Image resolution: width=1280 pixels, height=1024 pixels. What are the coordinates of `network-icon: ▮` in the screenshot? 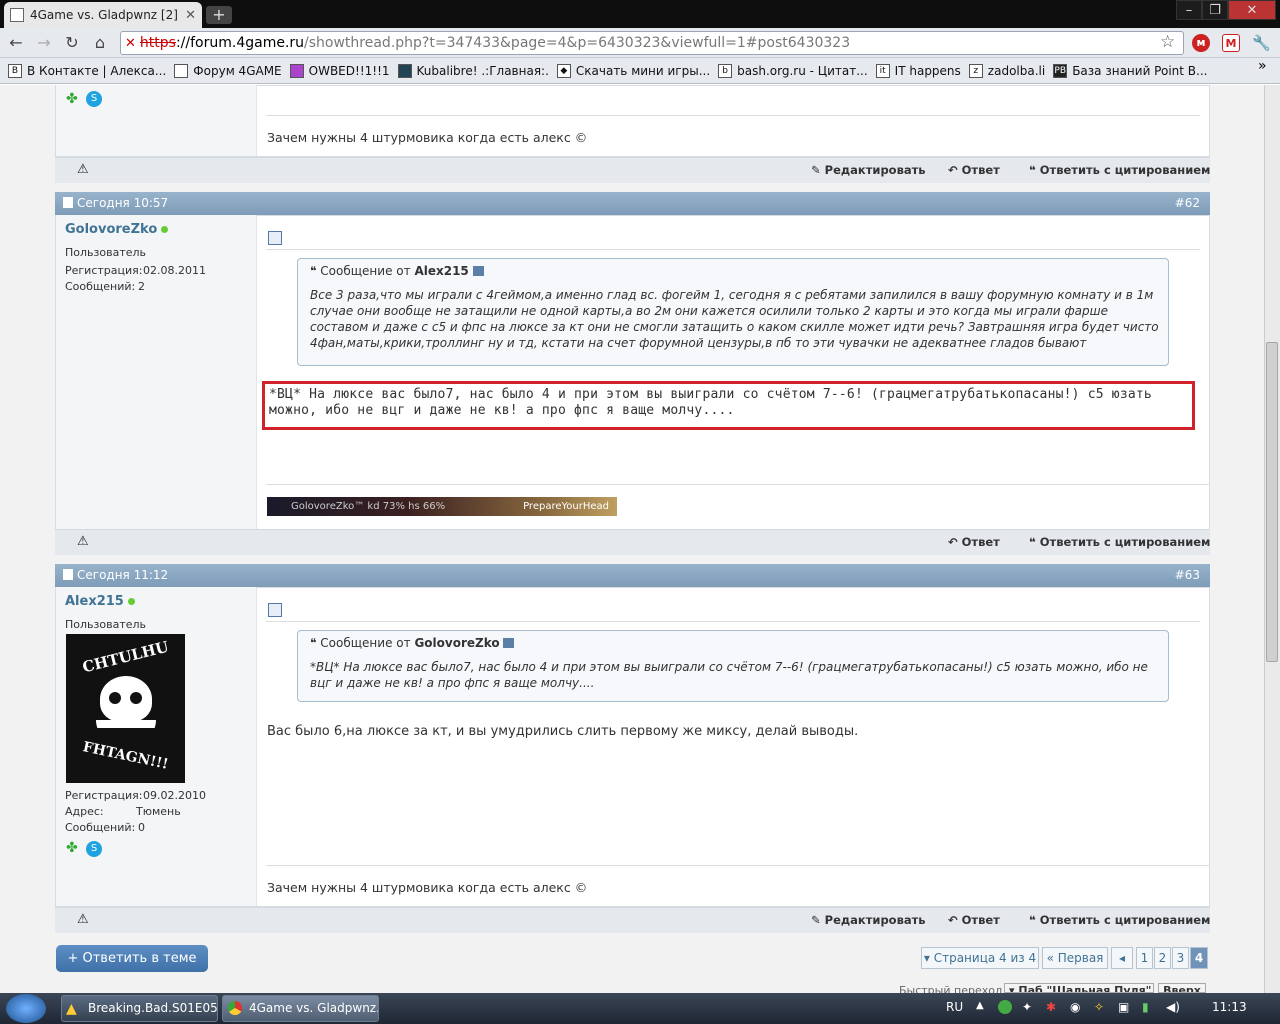 It's located at (1145, 1007).